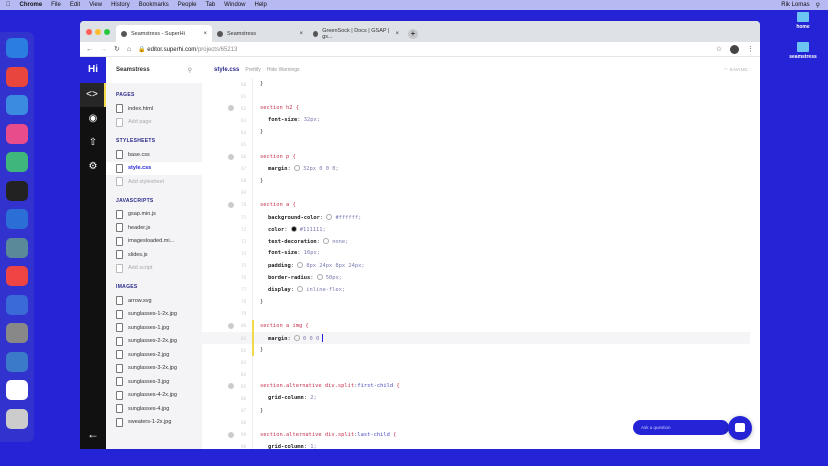 The image size is (828, 466). What do you see at coordinates (93, 434) in the screenshot?
I see `back-arrow-icon: ←` at bounding box center [93, 434].